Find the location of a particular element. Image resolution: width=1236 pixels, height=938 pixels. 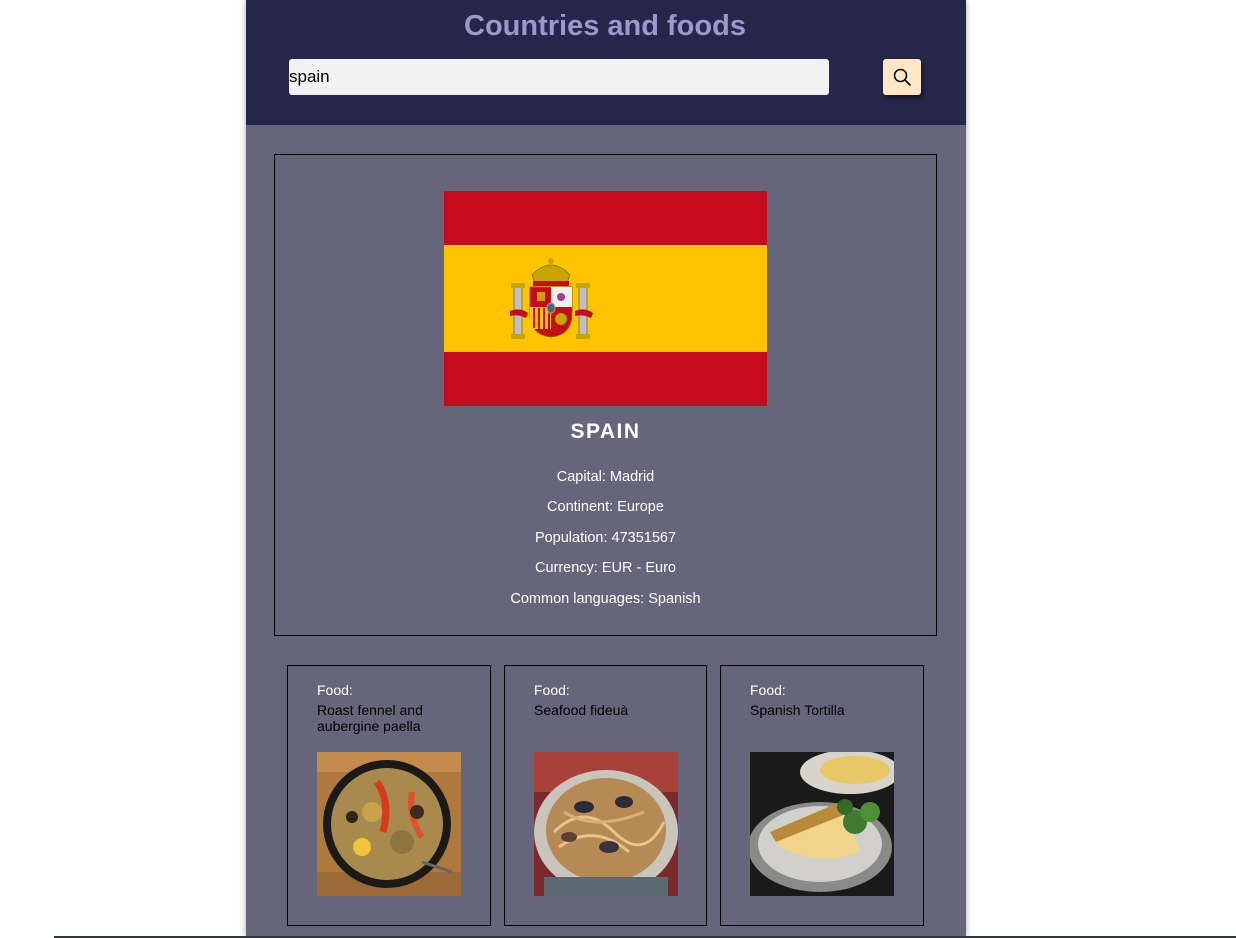

search-button is located at coordinates (902, 77).